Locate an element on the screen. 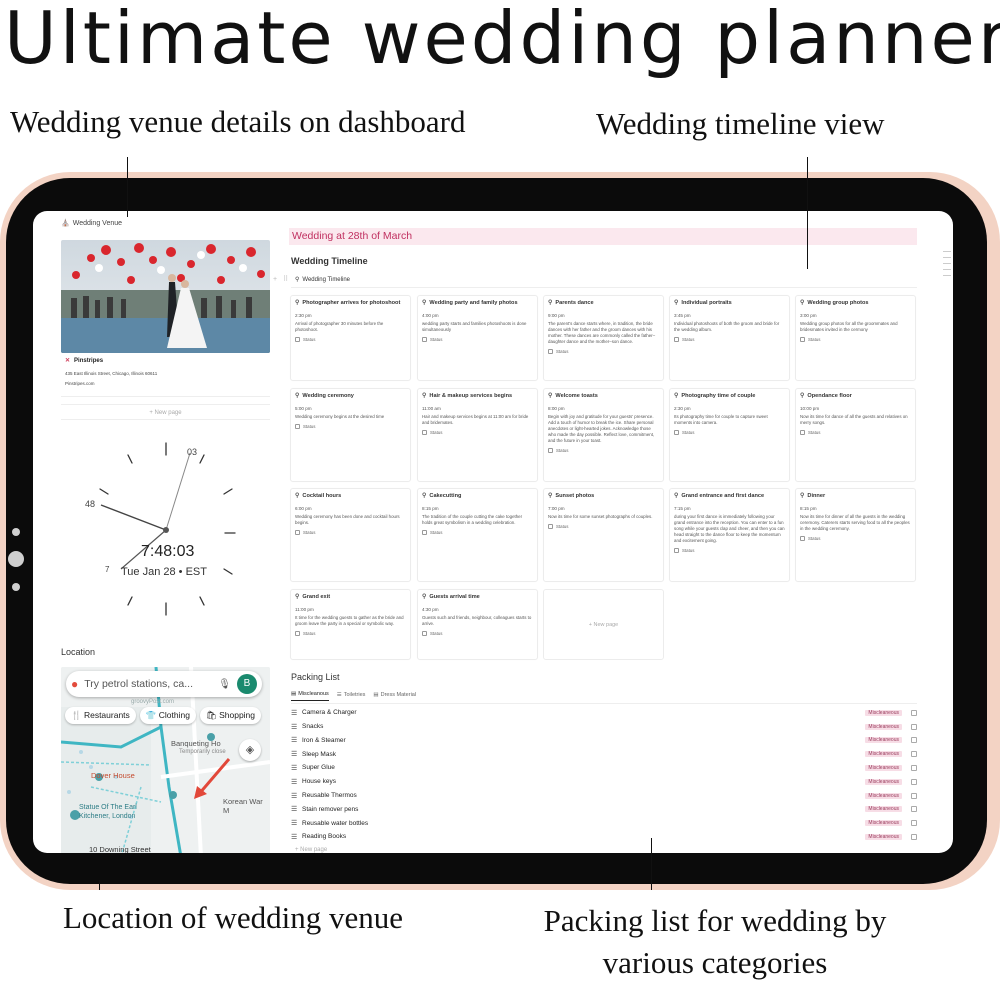  map-search-bar: ● Try petrol stations, ca... 🎙 B is located at coordinates (164, 684).